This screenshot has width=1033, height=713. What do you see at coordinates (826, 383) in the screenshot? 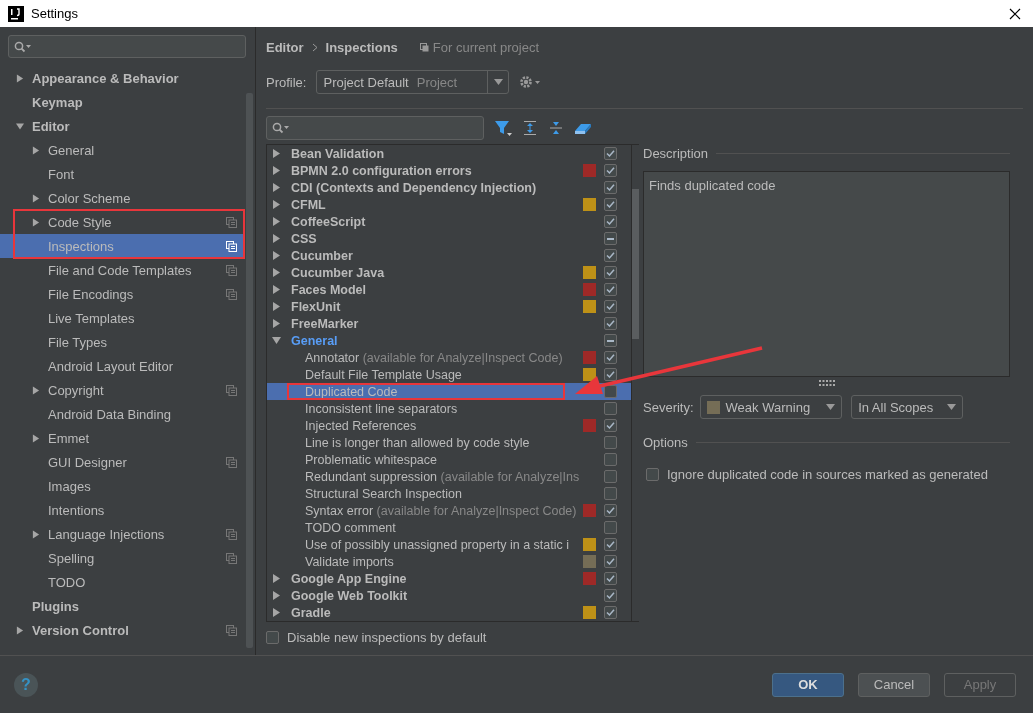
I see `resize-handle-icon` at bounding box center [826, 383].